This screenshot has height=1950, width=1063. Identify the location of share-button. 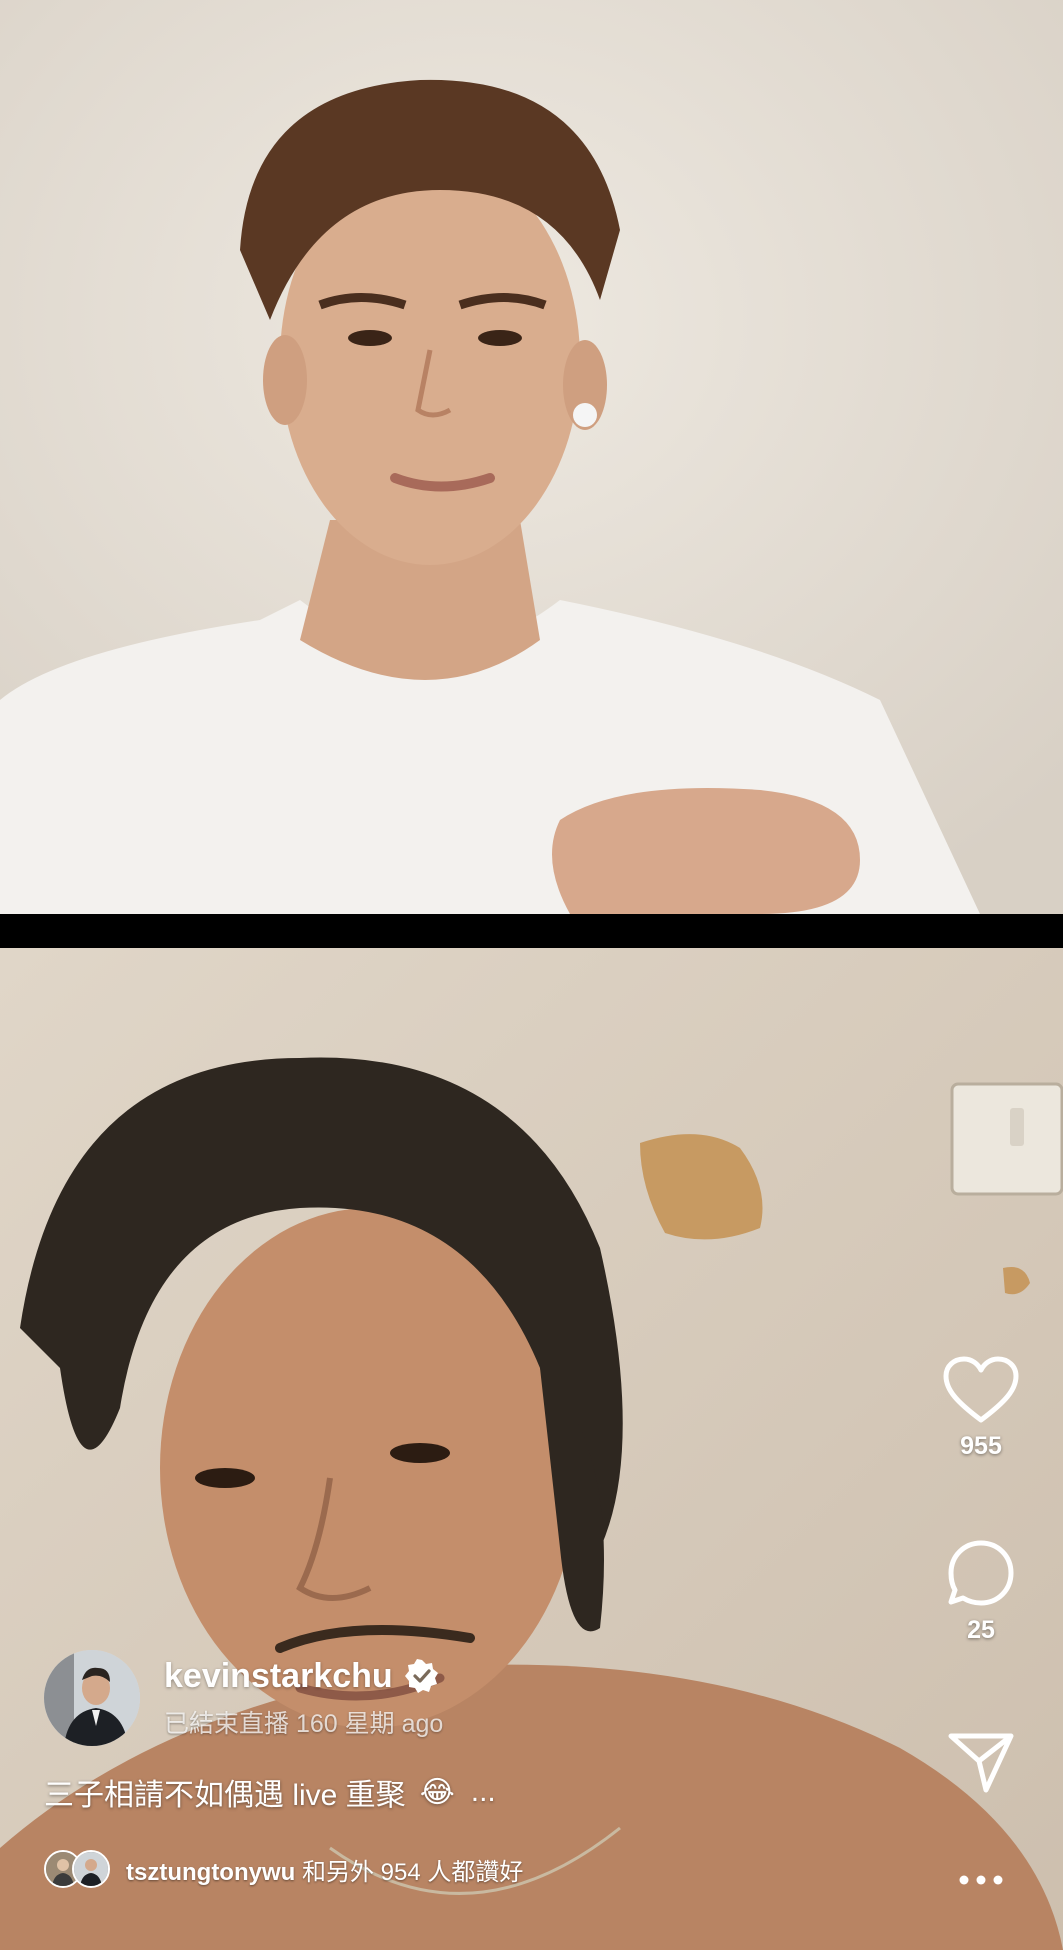
(981, 1763).